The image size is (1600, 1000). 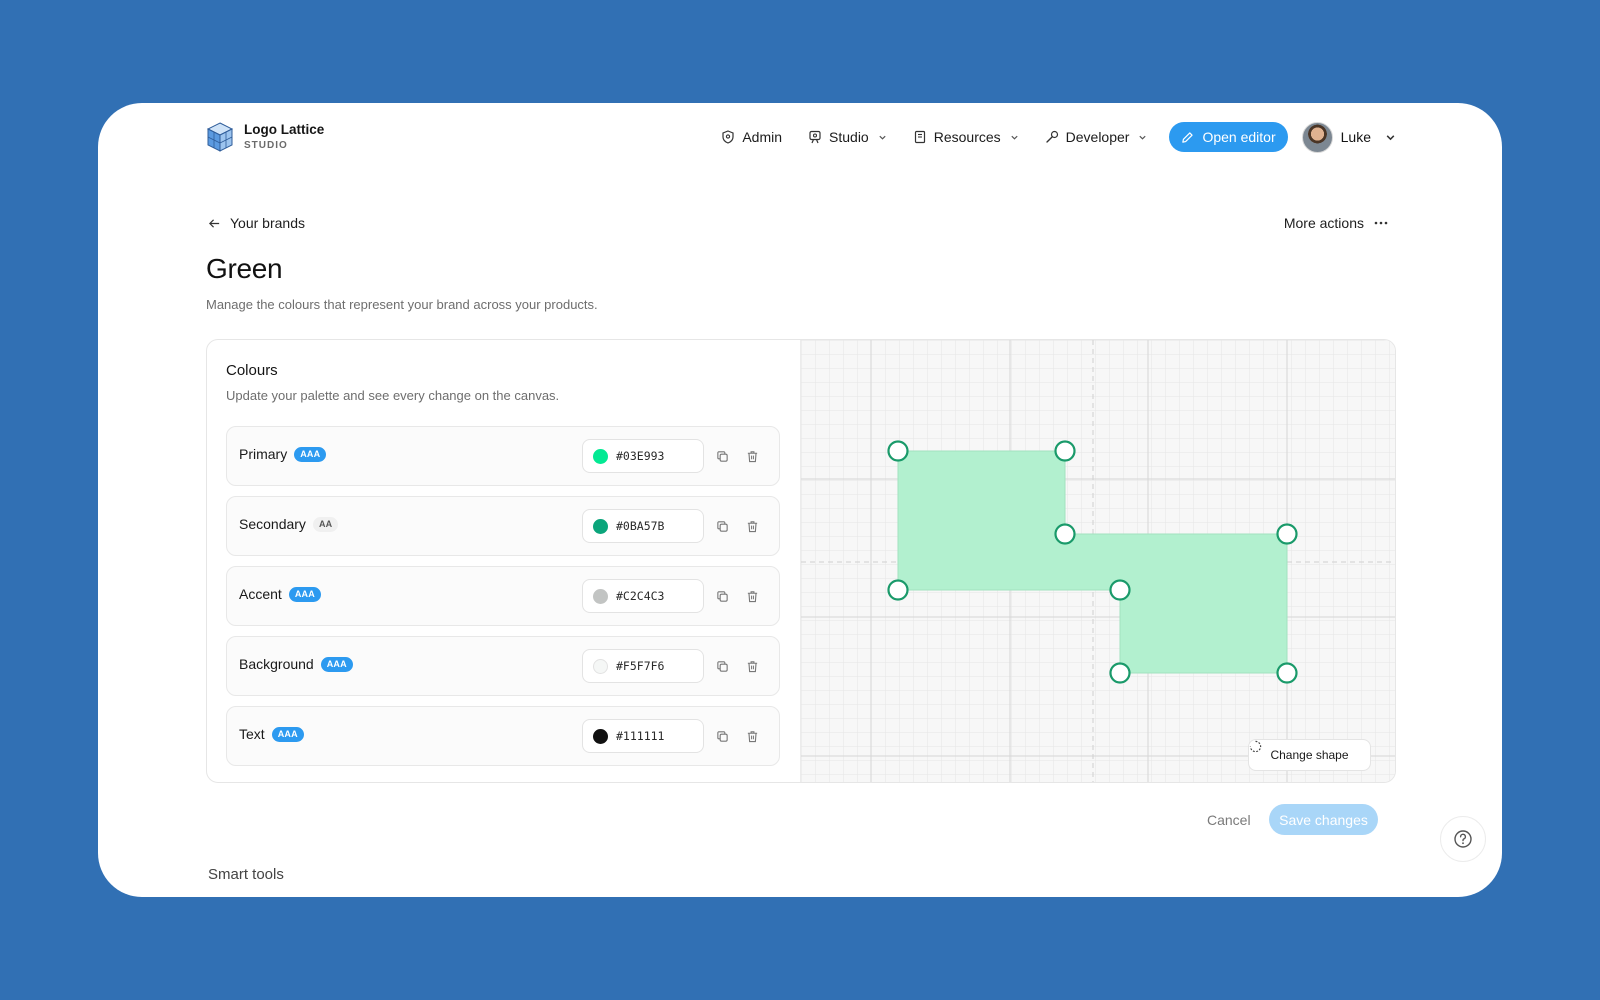 What do you see at coordinates (919, 137) in the screenshot?
I see `book-icon` at bounding box center [919, 137].